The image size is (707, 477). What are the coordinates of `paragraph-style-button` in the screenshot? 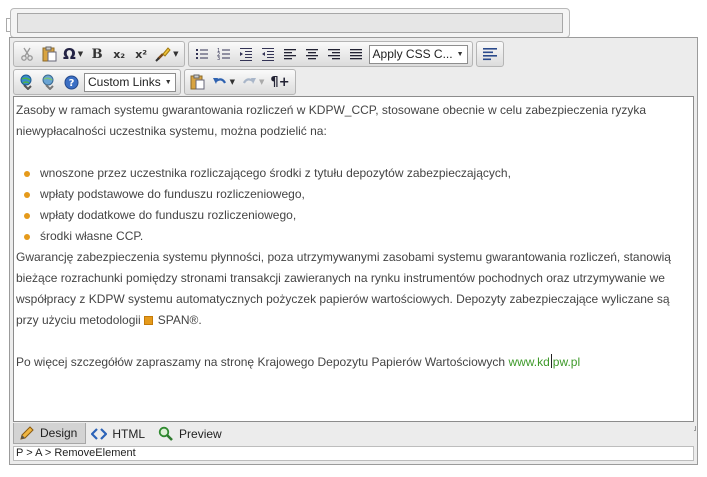 It's located at (490, 54).